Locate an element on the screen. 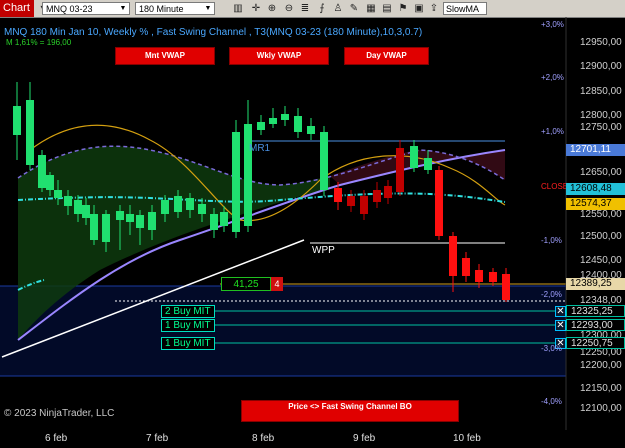 The width and height of the screenshot is (625, 448). chart-tab: Chart is located at coordinates (17, 8).